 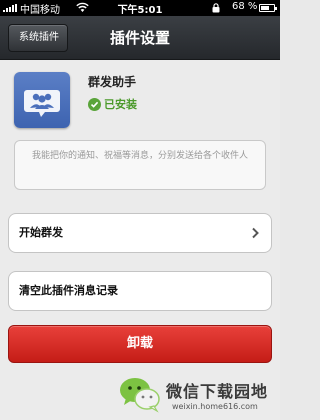 What do you see at coordinates (216, 8) in the screenshot?
I see `rotation-lock-icon` at bounding box center [216, 8].